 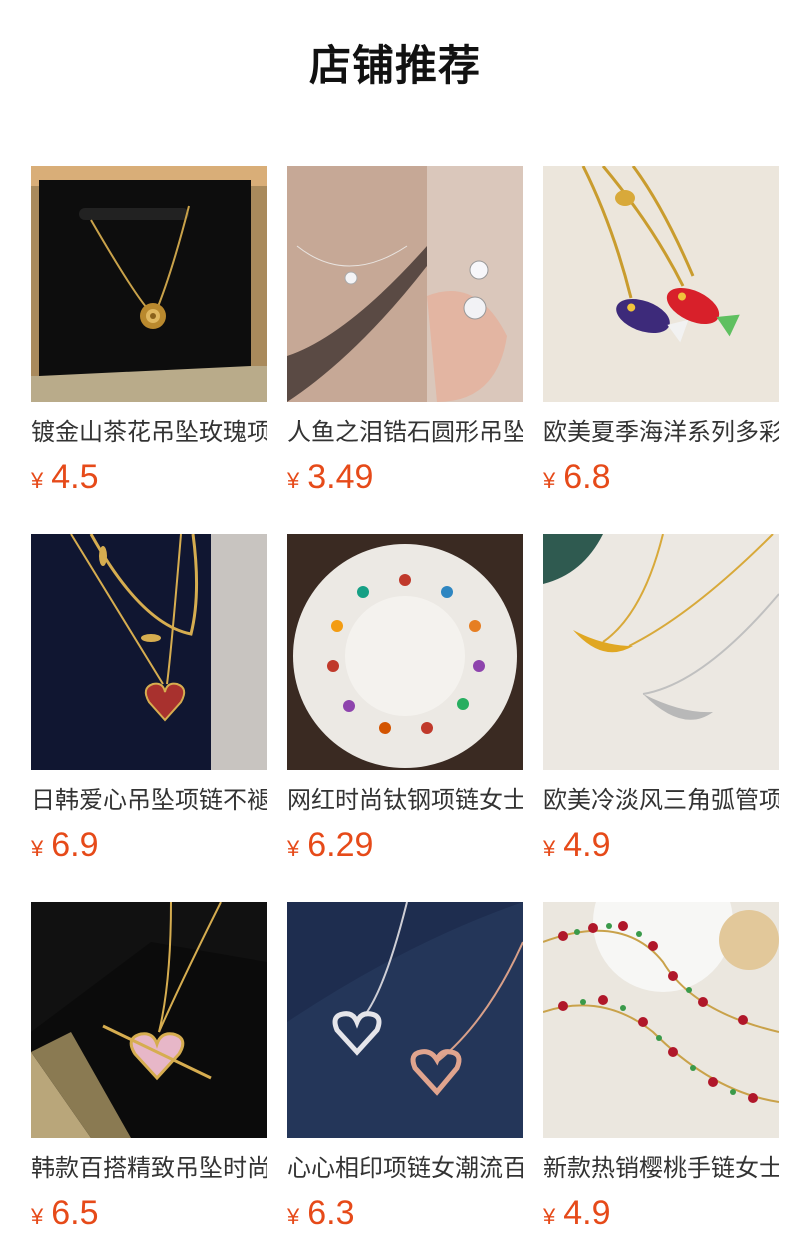 I want to click on price-value: 6.5, so click(x=75, y=1213).